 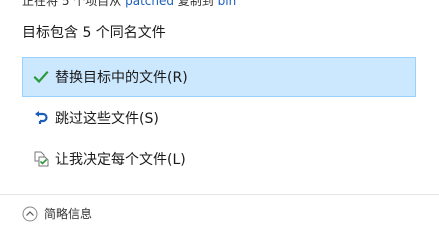 What do you see at coordinates (219, 194) in the screenshot?
I see `footer-divider` at bounding box center [219, 194].